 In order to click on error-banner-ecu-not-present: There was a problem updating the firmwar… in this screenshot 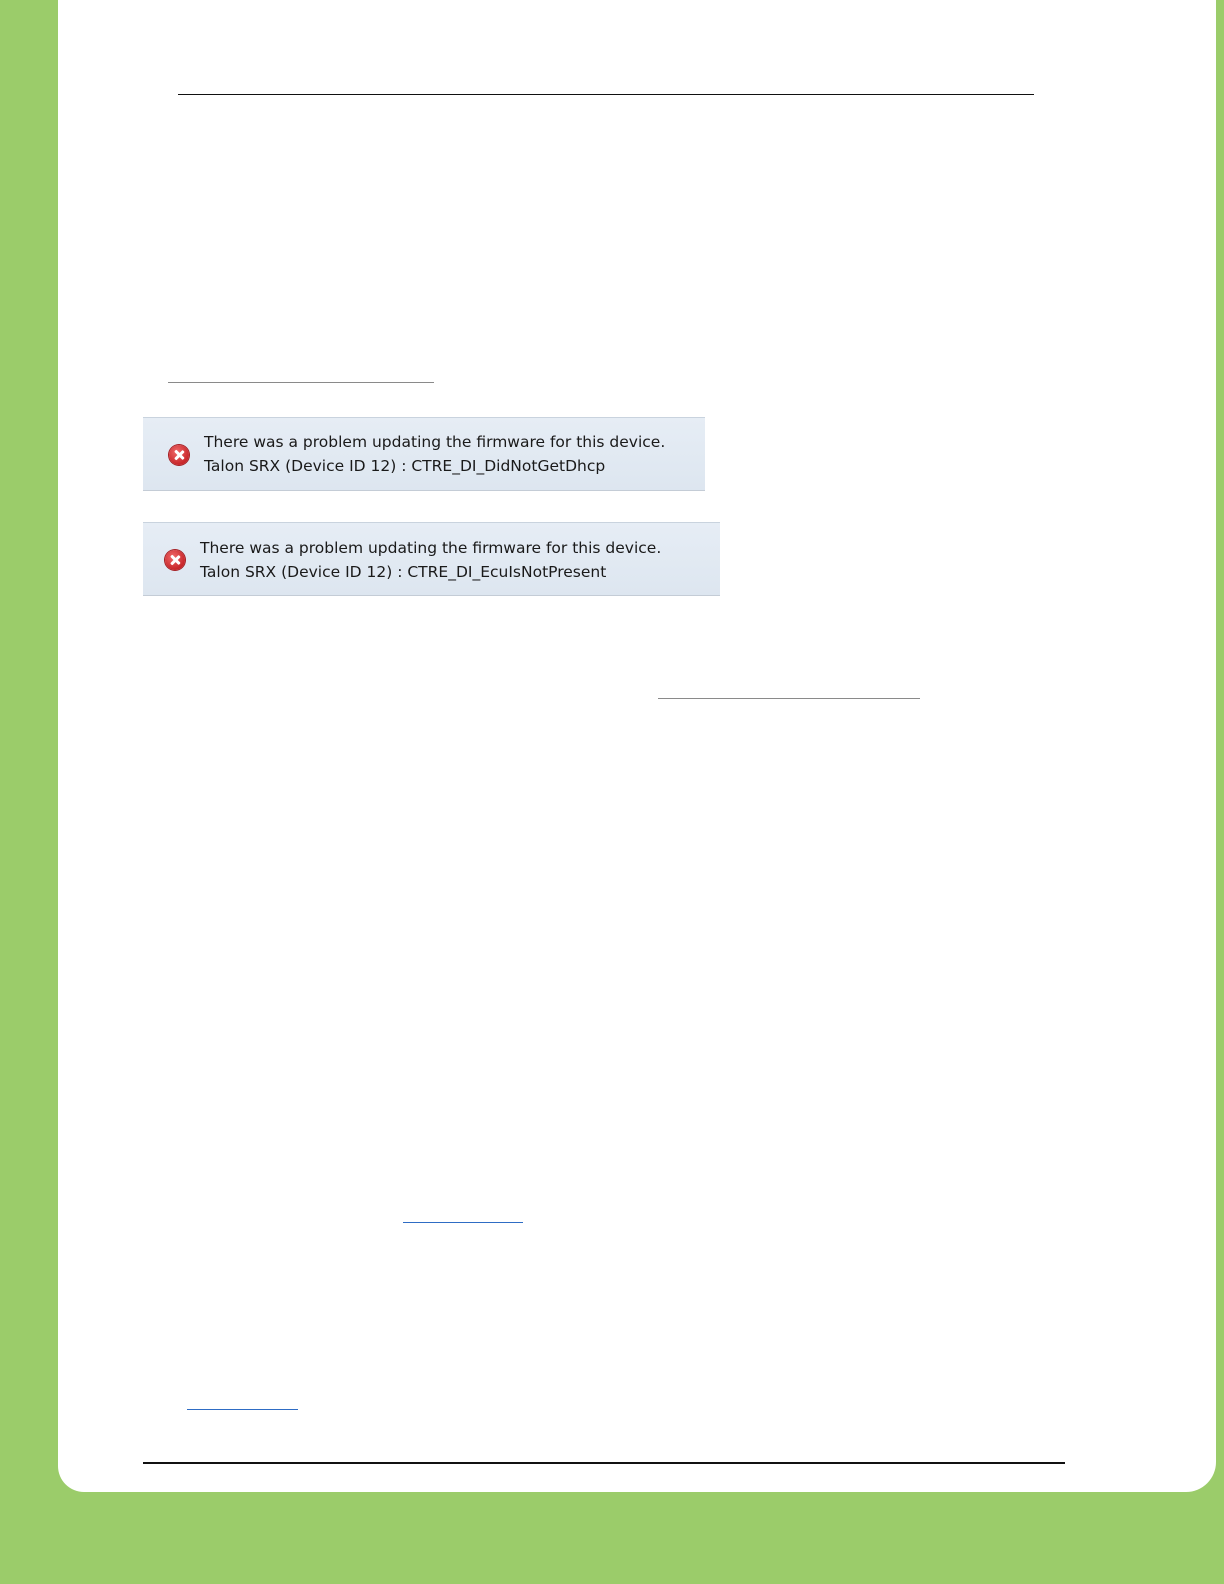, I will do `click(431, 559)`.